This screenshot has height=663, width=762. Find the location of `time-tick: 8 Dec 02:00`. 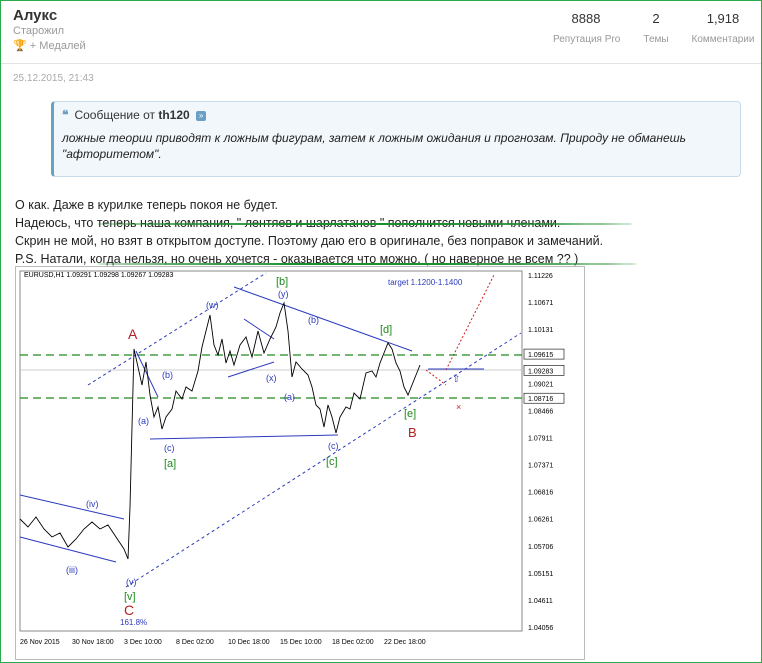

time-tick: 8 Dec 02:00 is located at coordinates (195, 642).